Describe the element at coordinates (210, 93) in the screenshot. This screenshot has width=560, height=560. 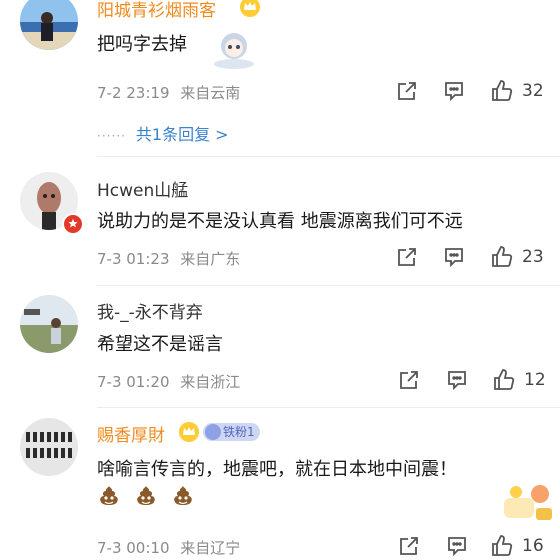
I see `comment-location: 来自云南` at that location.